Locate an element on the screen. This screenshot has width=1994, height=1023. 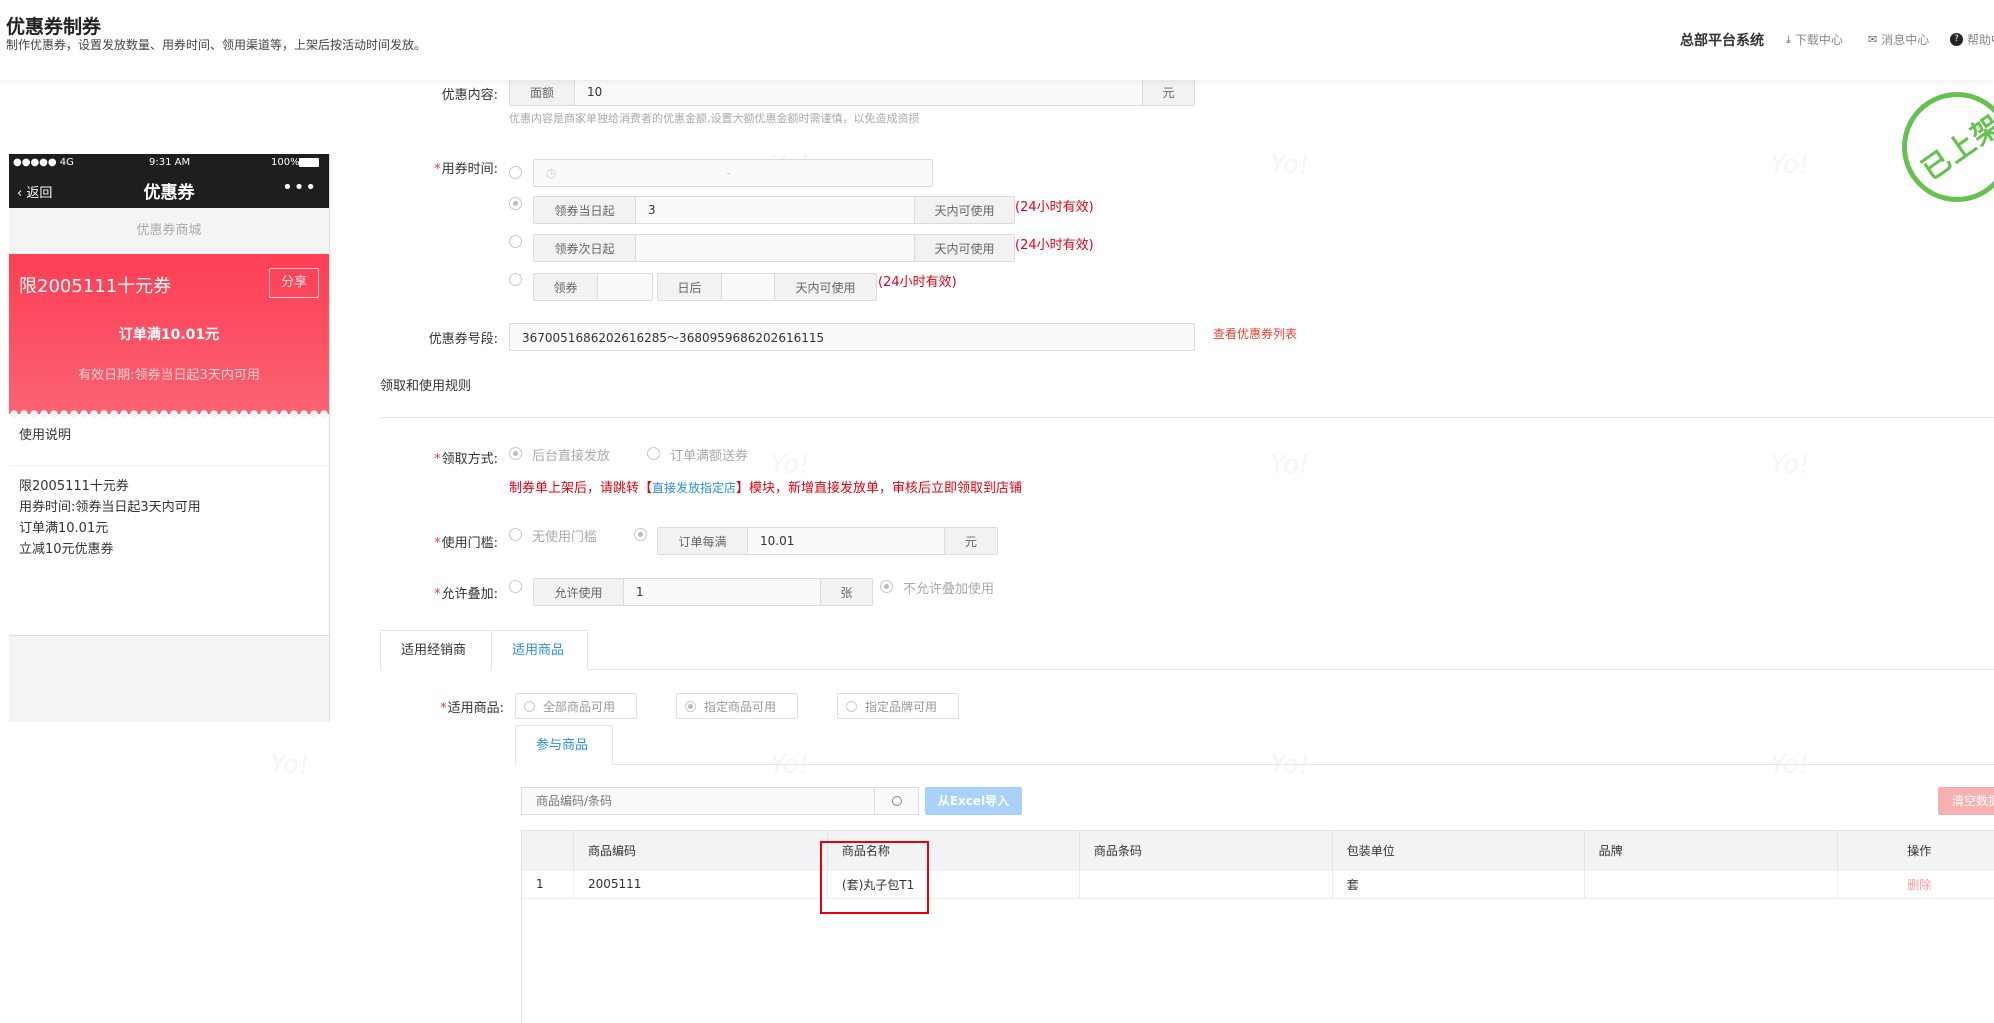
coupon-range-label: 优惠券号段: is located at coordinates (463, 339).